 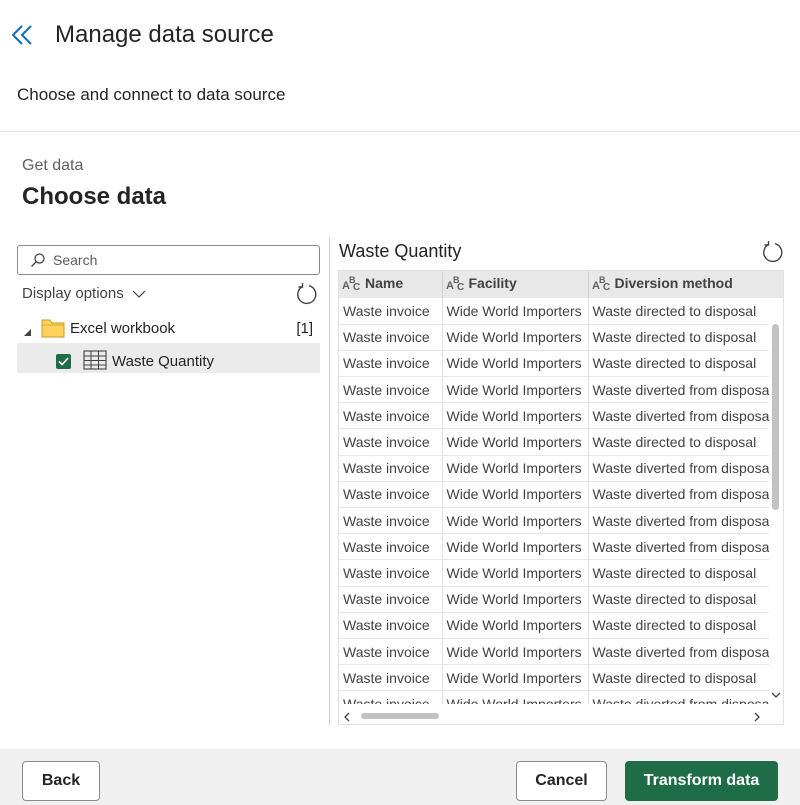 I want to click on search-box, so click(x=168, y=260).